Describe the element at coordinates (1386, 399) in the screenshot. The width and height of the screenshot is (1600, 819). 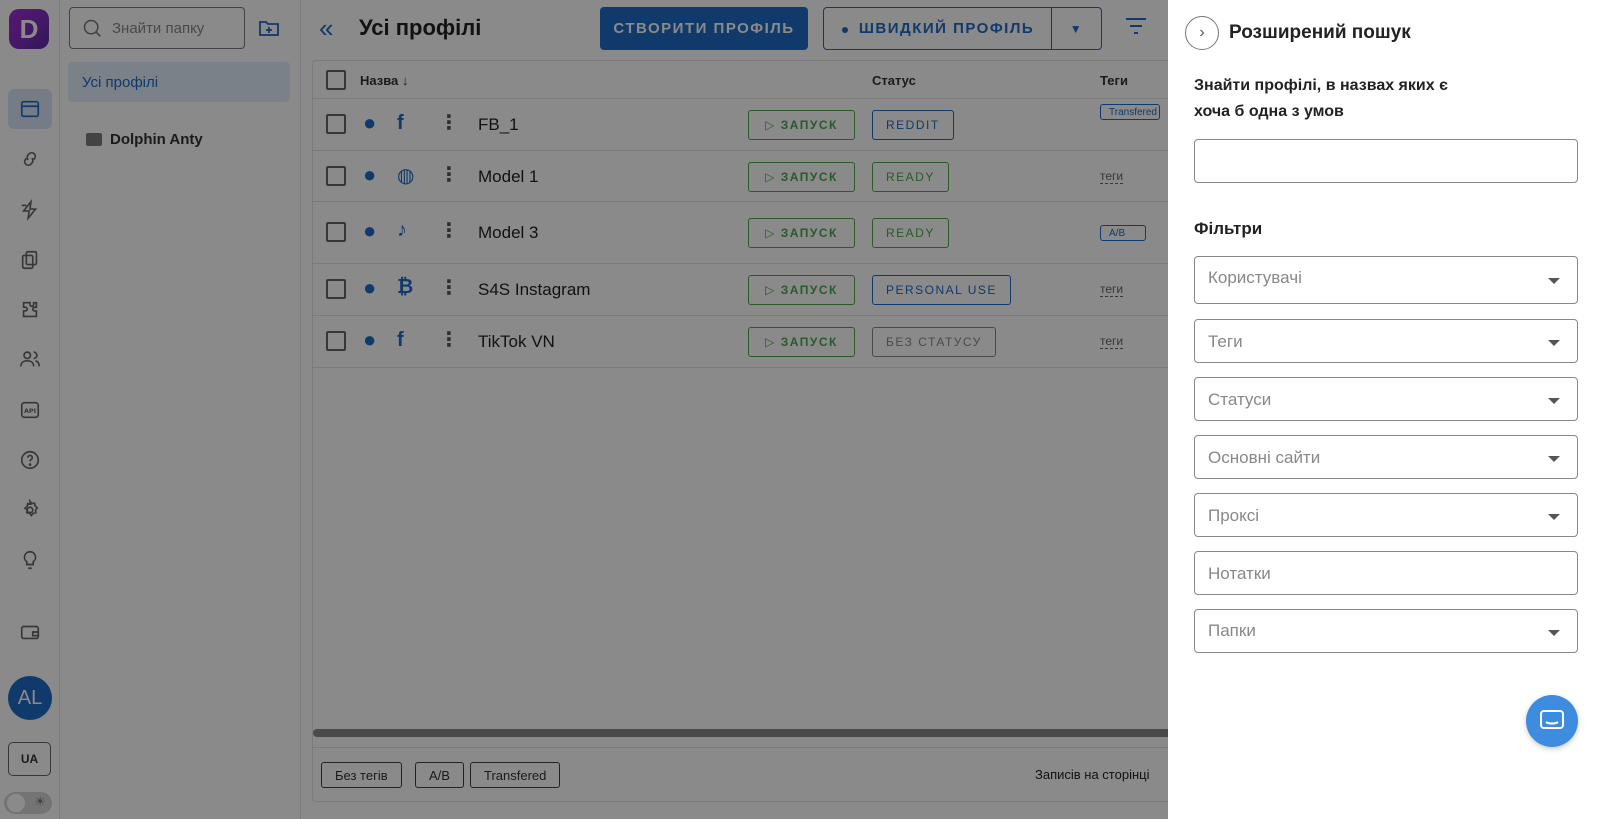
I see `statuses-select: Статуси` at that location.